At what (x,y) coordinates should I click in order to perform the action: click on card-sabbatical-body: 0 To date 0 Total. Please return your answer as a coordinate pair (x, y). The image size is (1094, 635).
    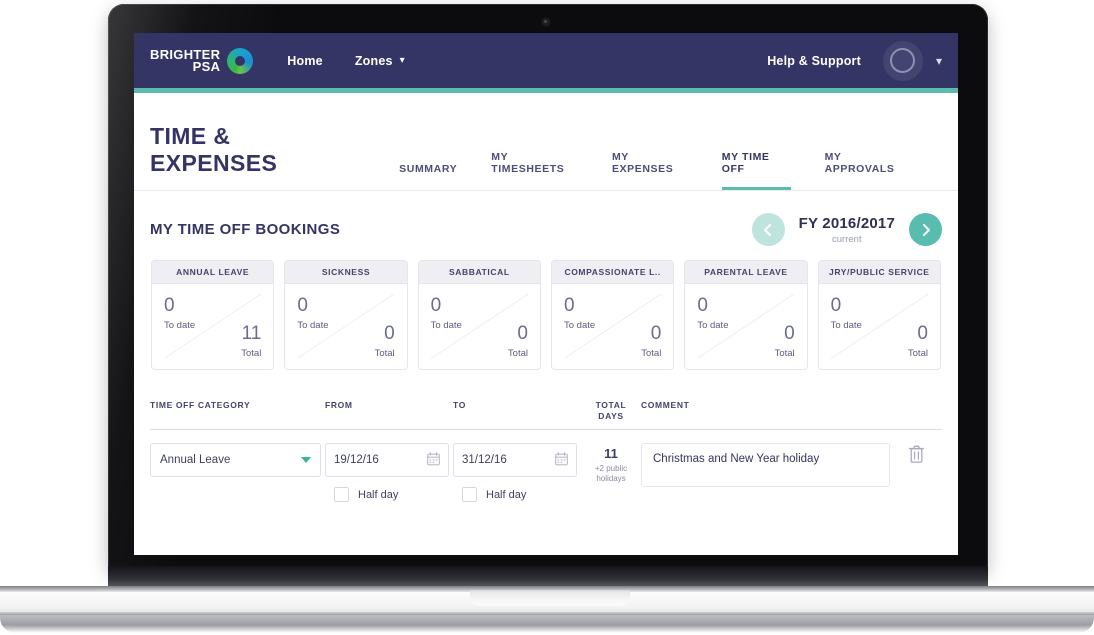
    Looking at the image, I should click on (479, 326).